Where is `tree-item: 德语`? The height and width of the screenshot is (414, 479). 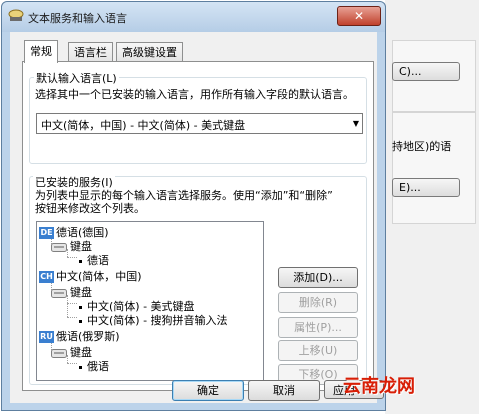
tree-item: 德语 is located at coordinates (94, 260).